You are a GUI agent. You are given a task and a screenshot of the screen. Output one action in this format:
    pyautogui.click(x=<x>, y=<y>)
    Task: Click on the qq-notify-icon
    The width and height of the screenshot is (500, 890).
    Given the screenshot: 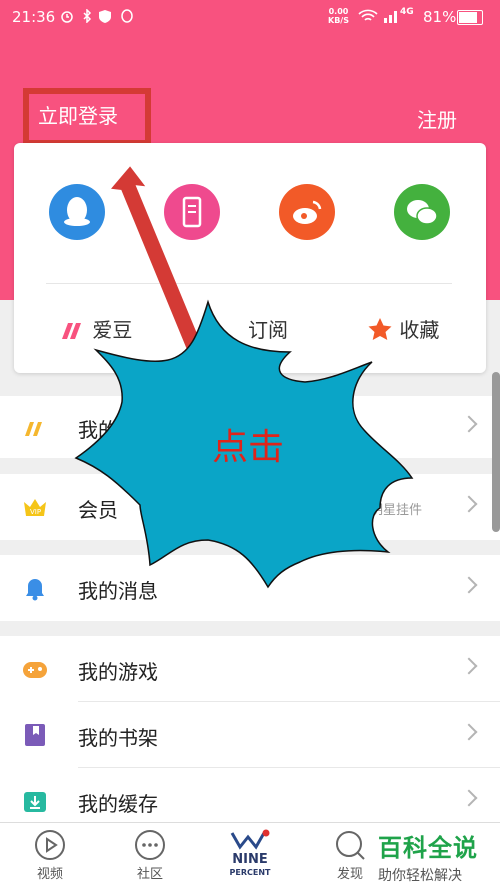 What is the action you would take?
    pyautogui.click(x=127, y=16)
    